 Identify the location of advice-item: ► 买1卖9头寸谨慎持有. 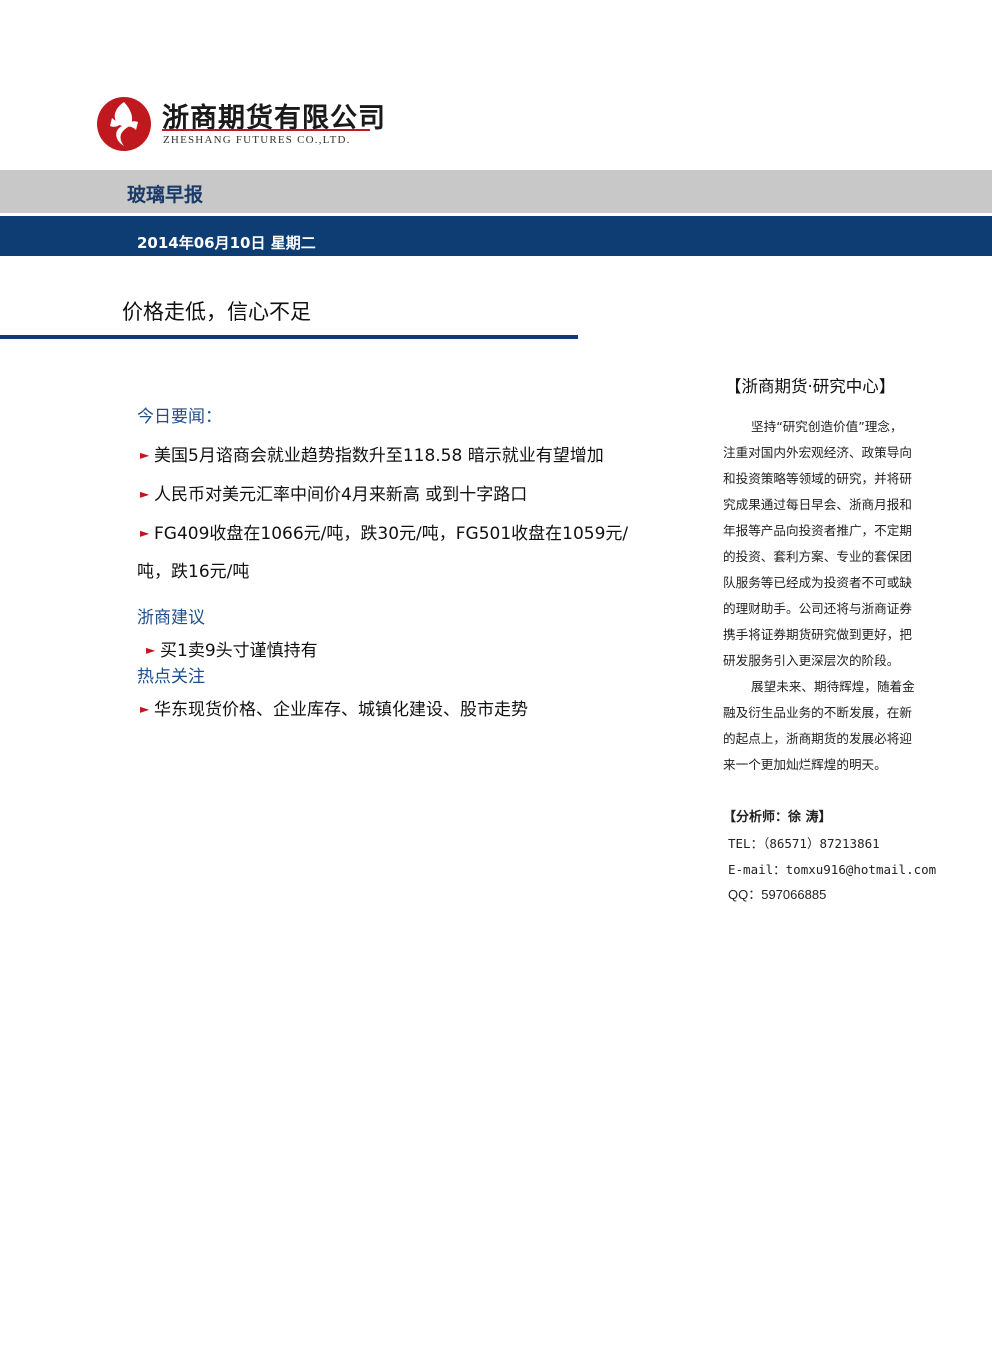
(232, 648).